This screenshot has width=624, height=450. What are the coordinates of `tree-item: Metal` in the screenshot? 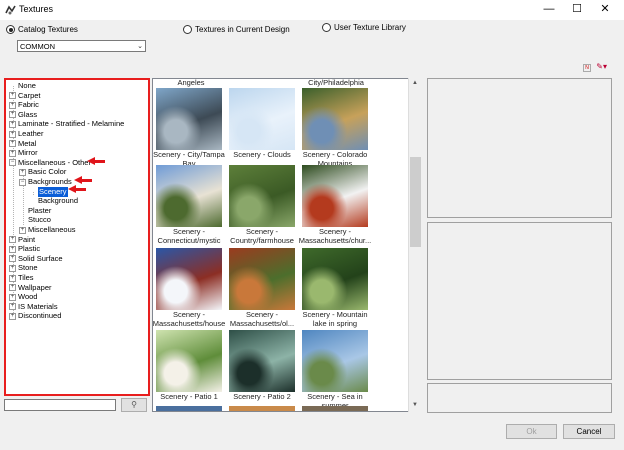 It's located at (27, 144).